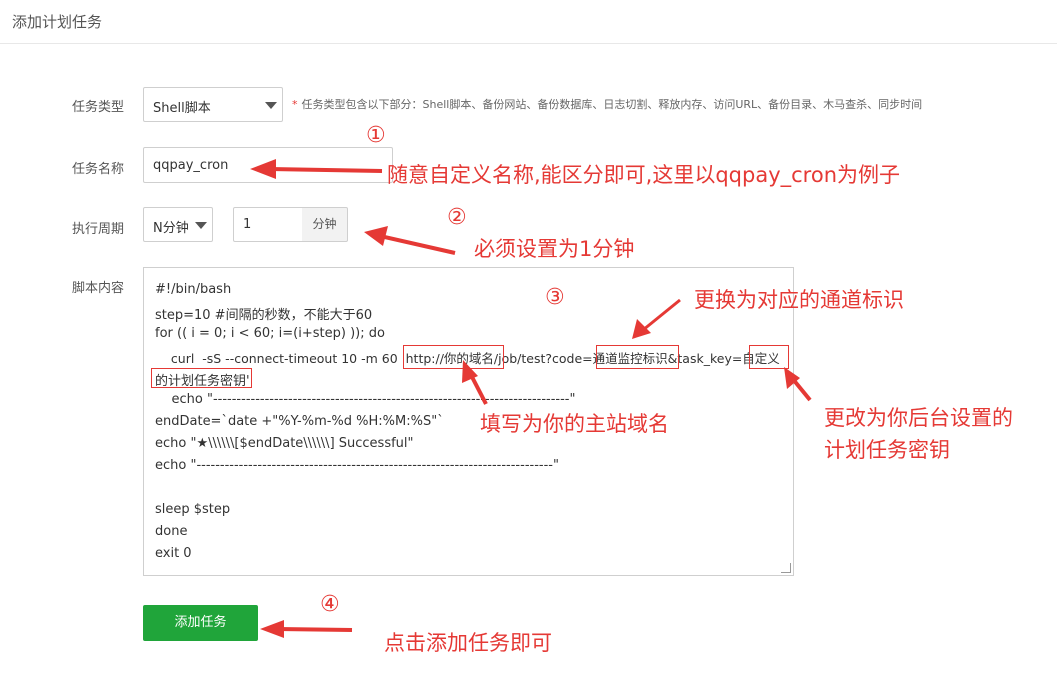 This screenshot has height=674, width=1057. I want to click on arrow-head-task-name, so click(263, 169).